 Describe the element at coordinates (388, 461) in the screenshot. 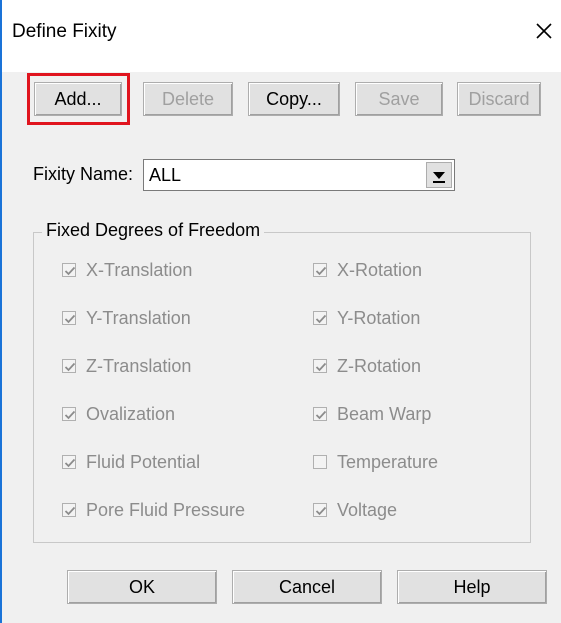

I see `checkbox-label: Temperature` at that location.